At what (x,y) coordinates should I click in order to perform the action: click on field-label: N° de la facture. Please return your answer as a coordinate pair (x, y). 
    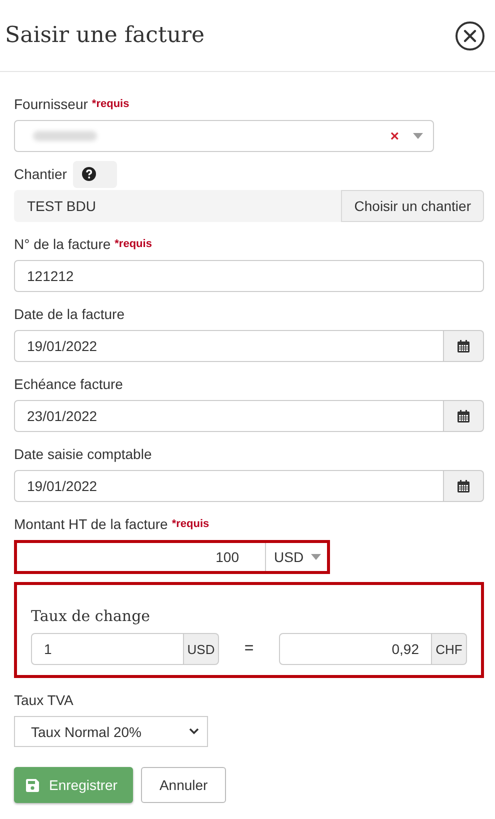
    Looking at the image, I should click on (62, 244).